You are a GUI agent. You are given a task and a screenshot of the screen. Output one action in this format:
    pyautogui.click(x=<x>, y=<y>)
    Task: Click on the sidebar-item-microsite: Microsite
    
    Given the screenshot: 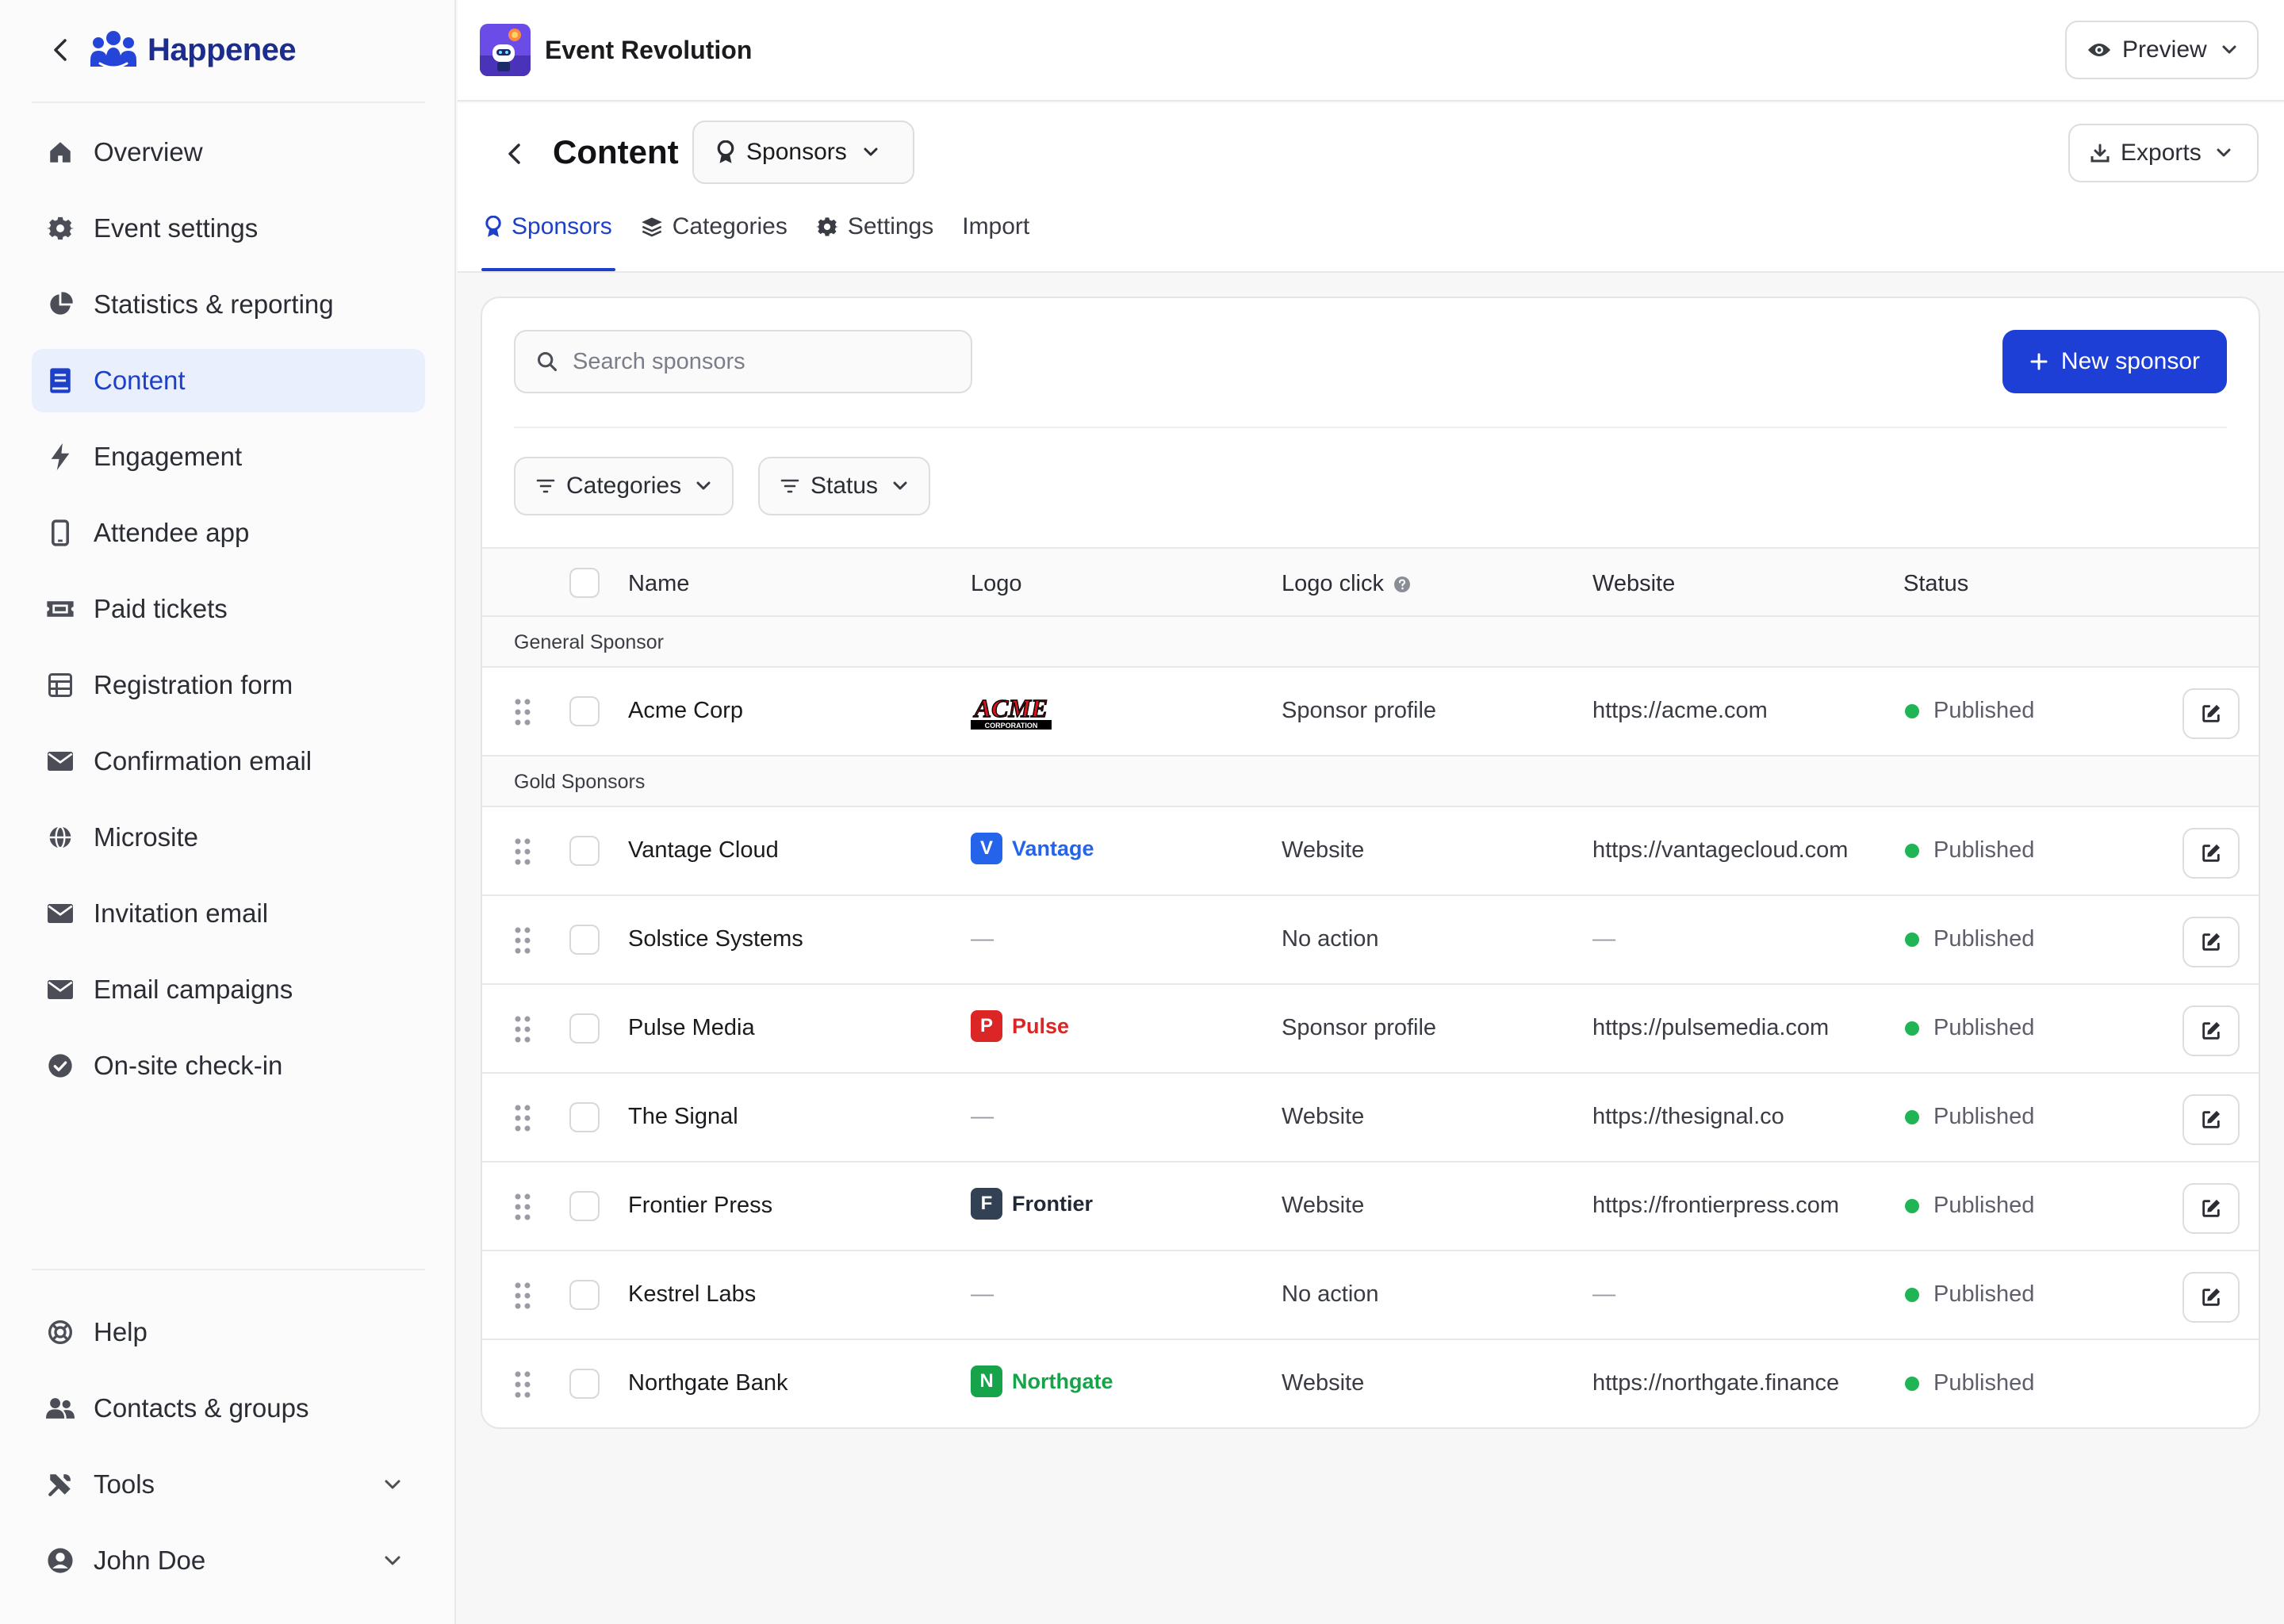 What is the action you would take?
    pyautogui.click(x=228, y=837)
    